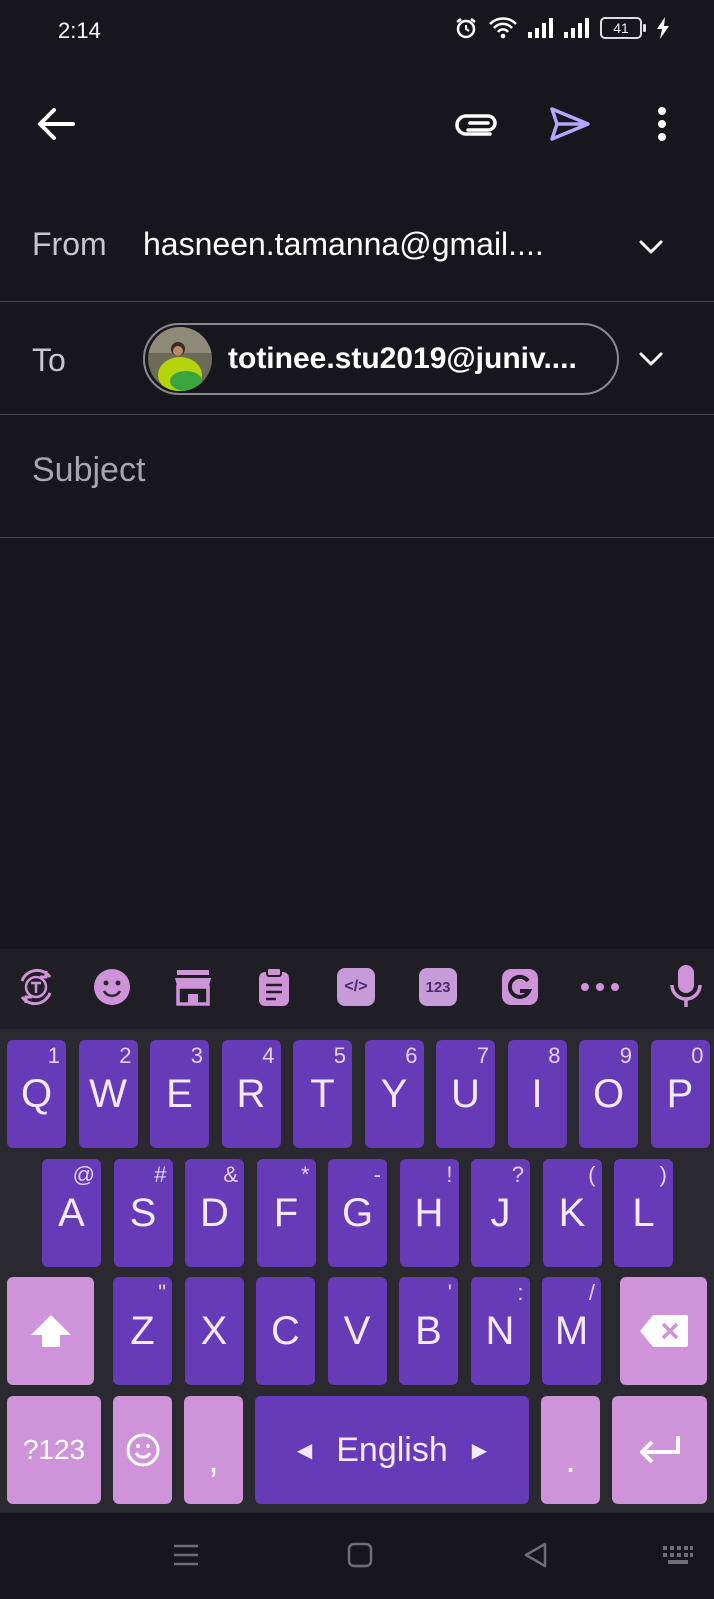 The height and width of the screenshot is (1599, 714). I want to click on store-icon, so click(193, 988).